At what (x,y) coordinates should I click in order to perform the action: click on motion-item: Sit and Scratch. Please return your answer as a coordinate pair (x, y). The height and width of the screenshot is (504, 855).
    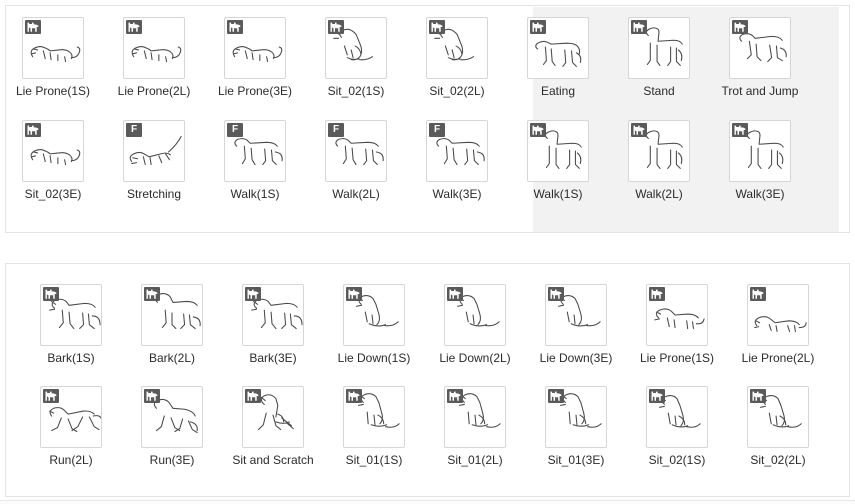
    Looking at the image, I should click on (273, 426).